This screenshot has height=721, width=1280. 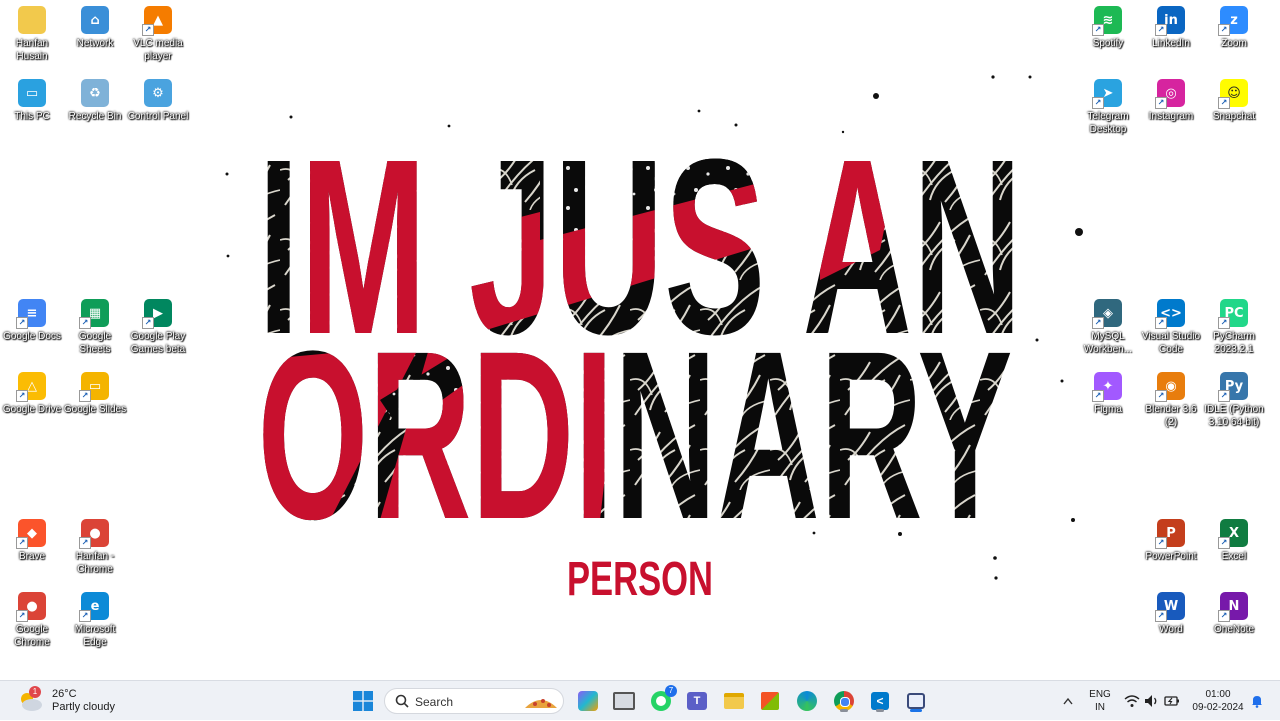 What do you see at coordinates (1234, 556) in the screenshot?
I see `desktop-icon-label: Excel` at bounding box center [1234, 556].